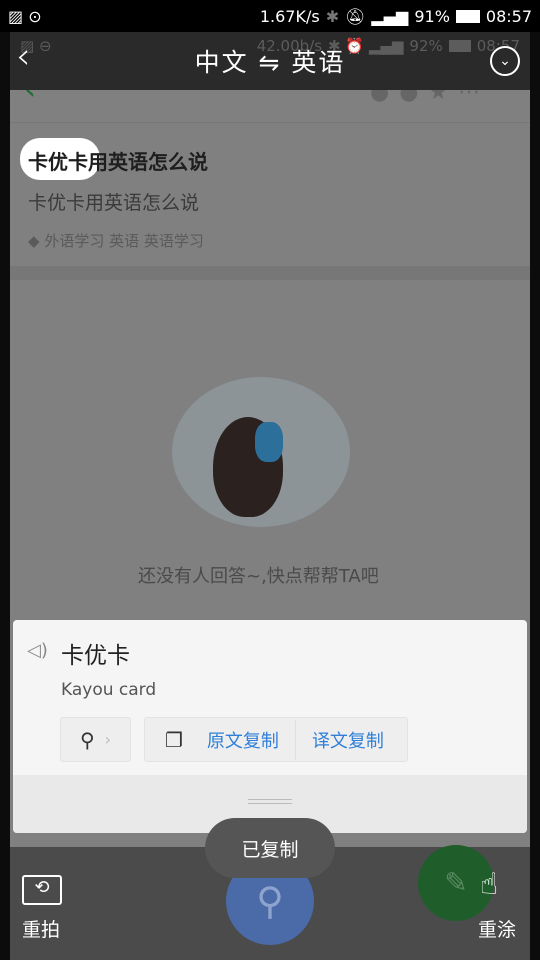  I want to click on retake-label: 重拍, so click(41, 928).